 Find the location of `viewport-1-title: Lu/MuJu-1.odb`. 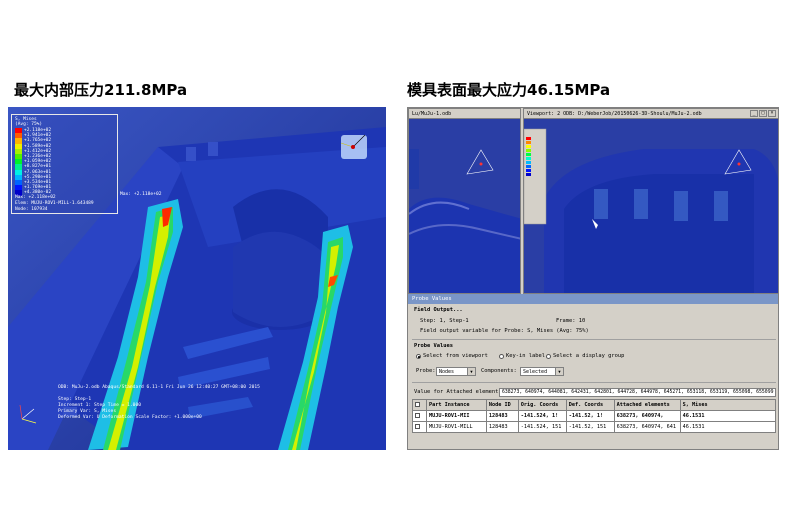

viewport-1-title: Lu/MuJu-1.odb is located at coordinates (432, 114).